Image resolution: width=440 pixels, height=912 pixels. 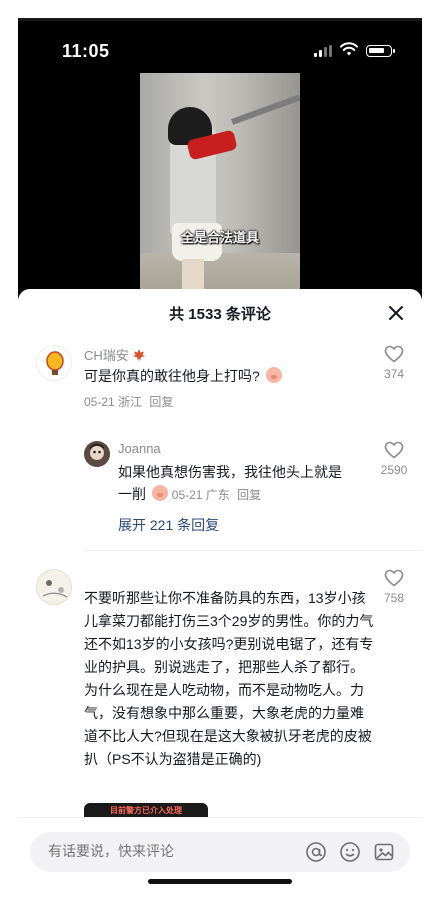 What do you see at coordinates (219, 237) in the screenshot?
I see `video-caption: 全是合法道具` at bounding box center [219, 237].